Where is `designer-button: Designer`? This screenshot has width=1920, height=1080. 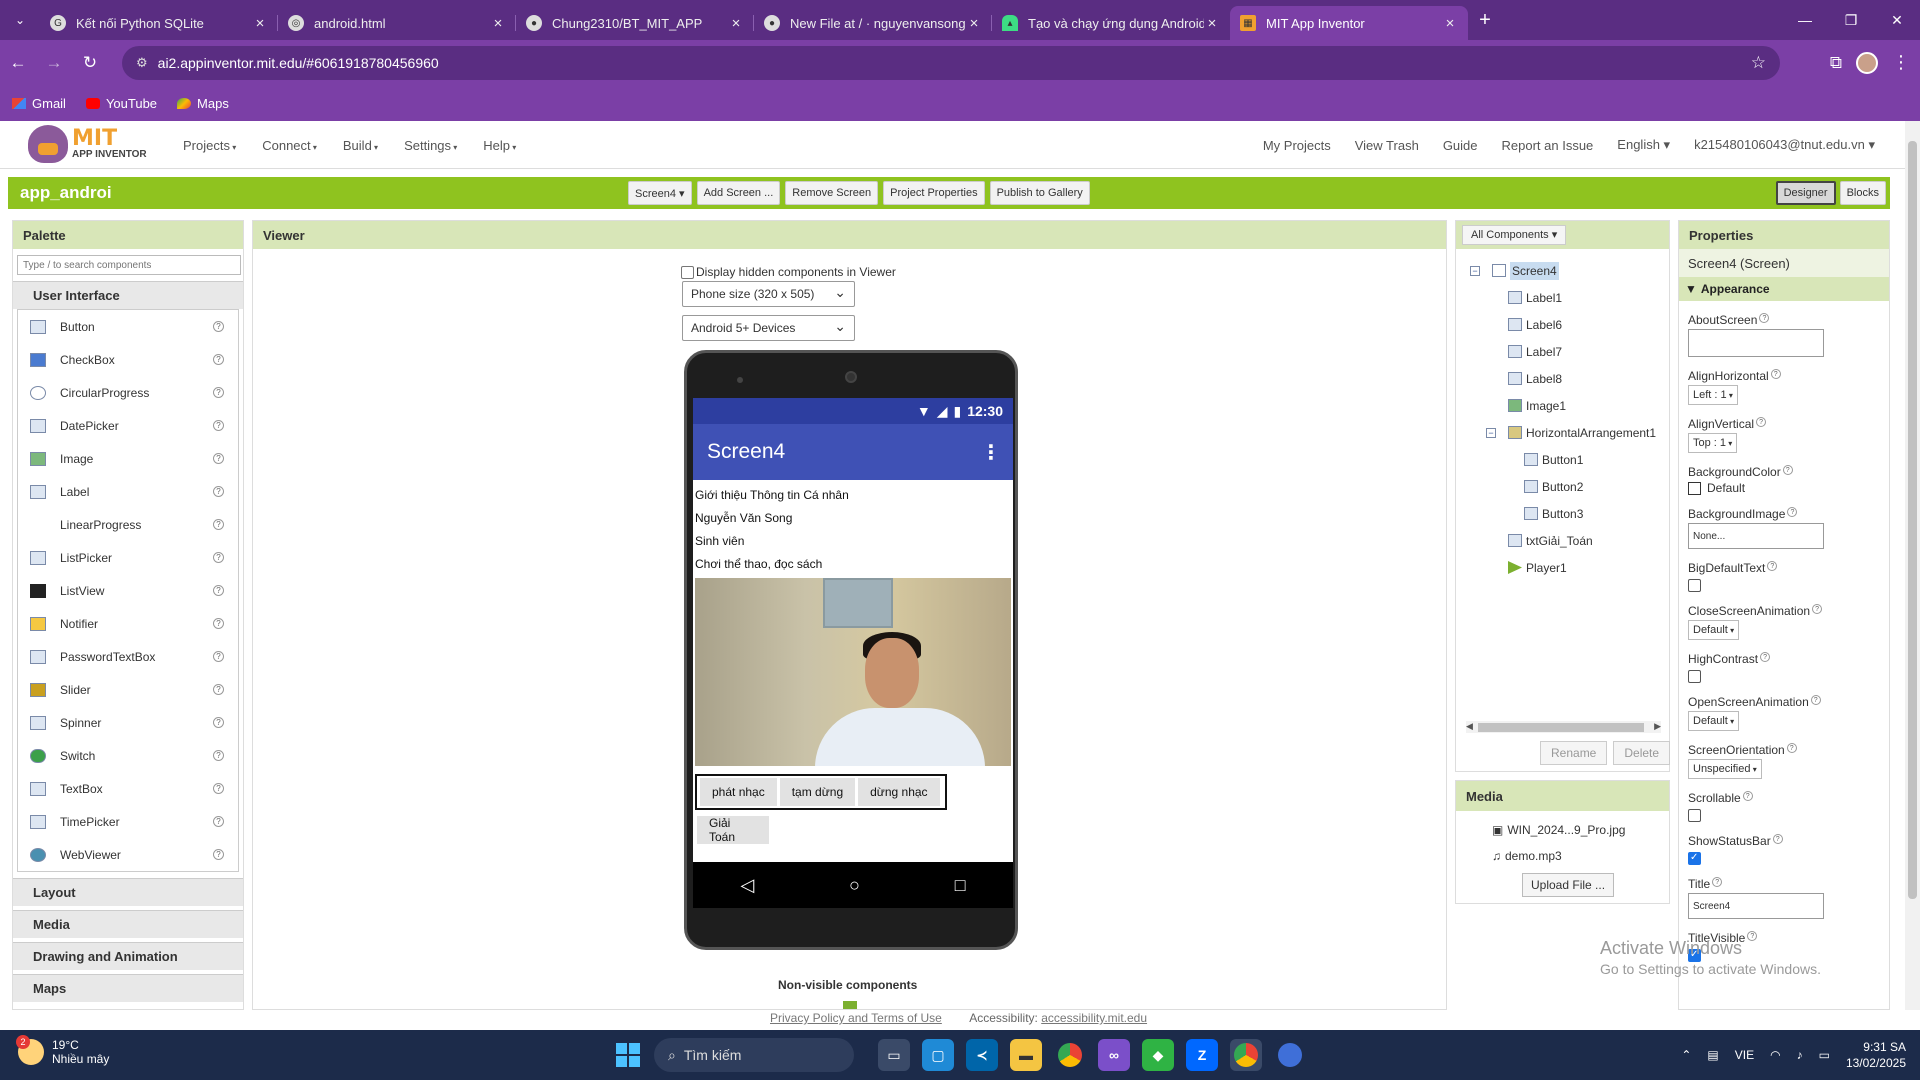
designer-button: Designer is located at coordinates (1805, 193).